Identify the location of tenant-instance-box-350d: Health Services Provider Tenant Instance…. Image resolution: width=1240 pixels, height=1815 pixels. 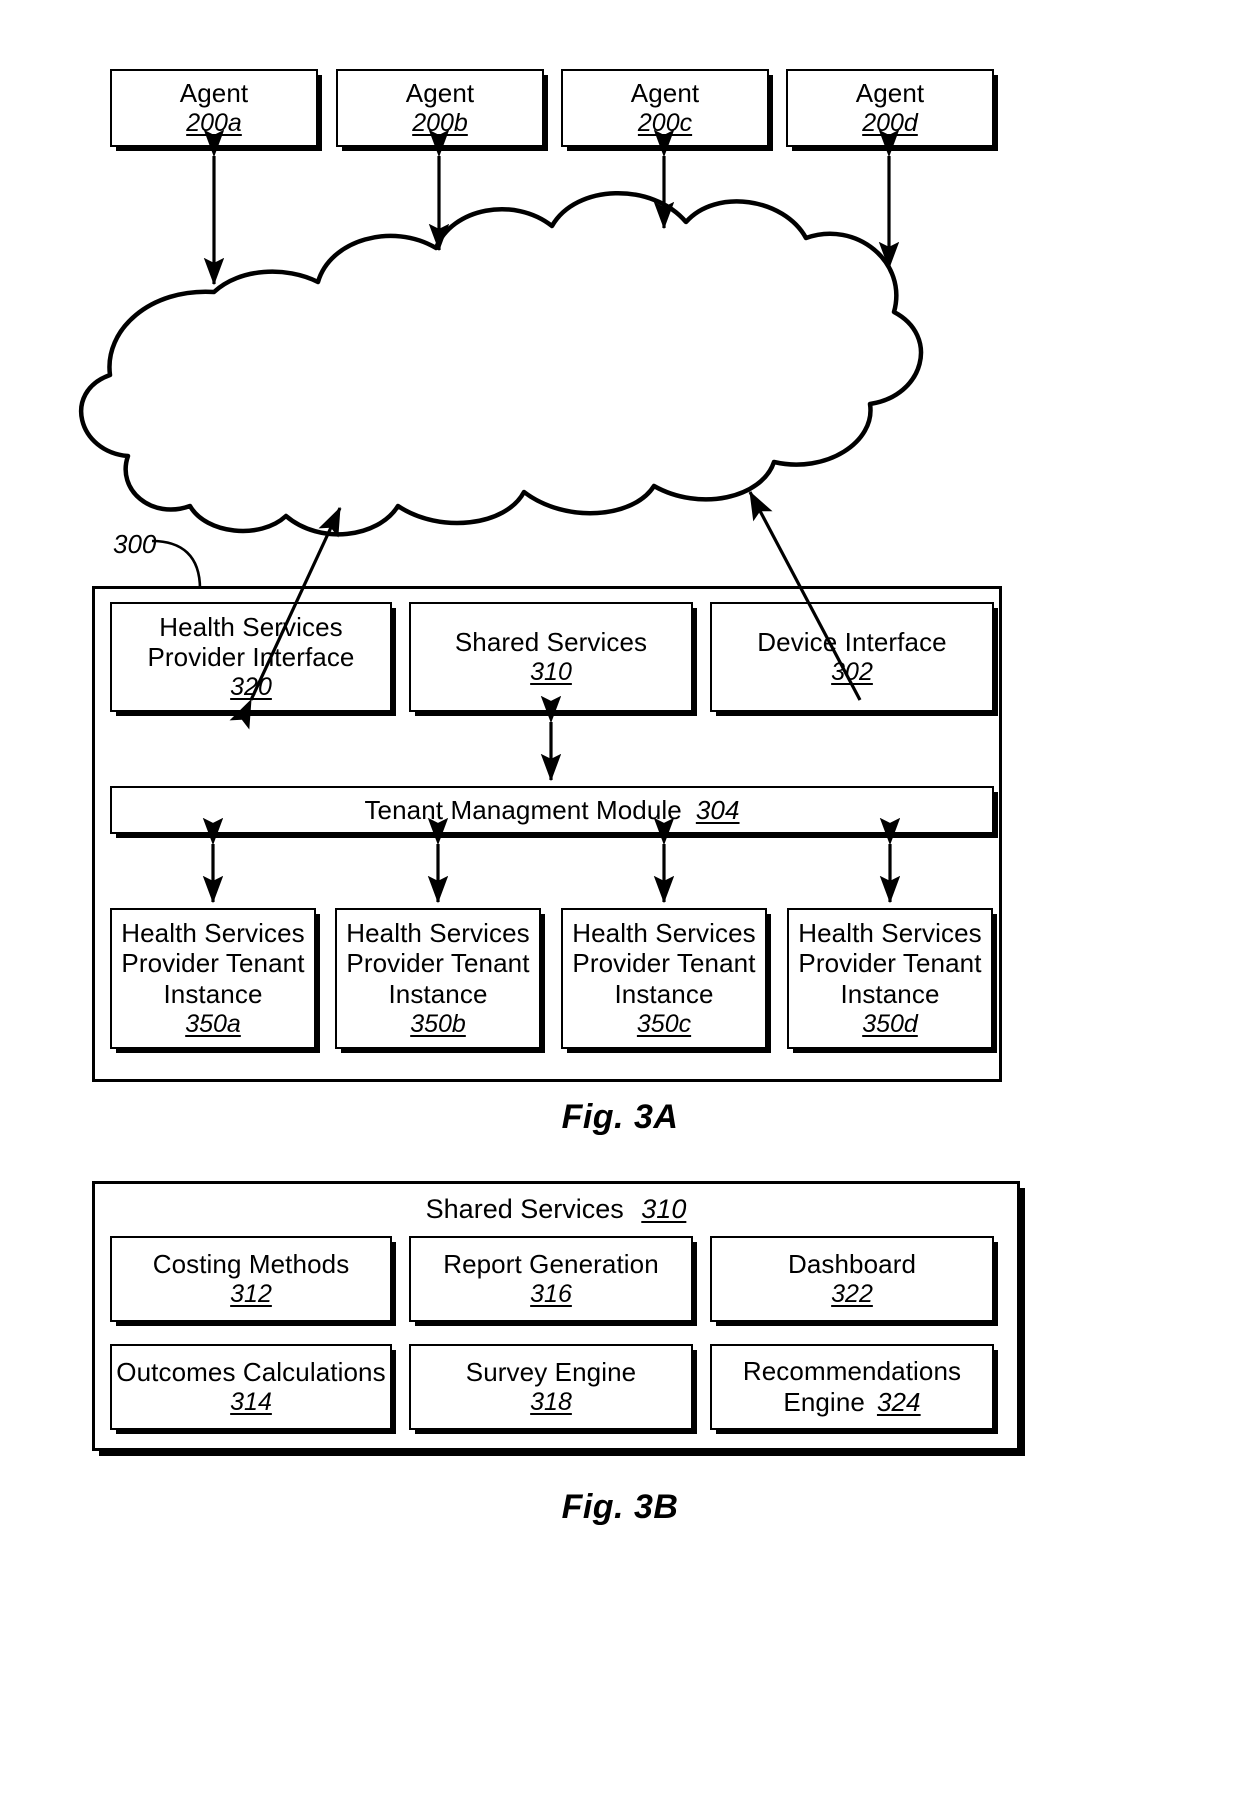
(890, 978).